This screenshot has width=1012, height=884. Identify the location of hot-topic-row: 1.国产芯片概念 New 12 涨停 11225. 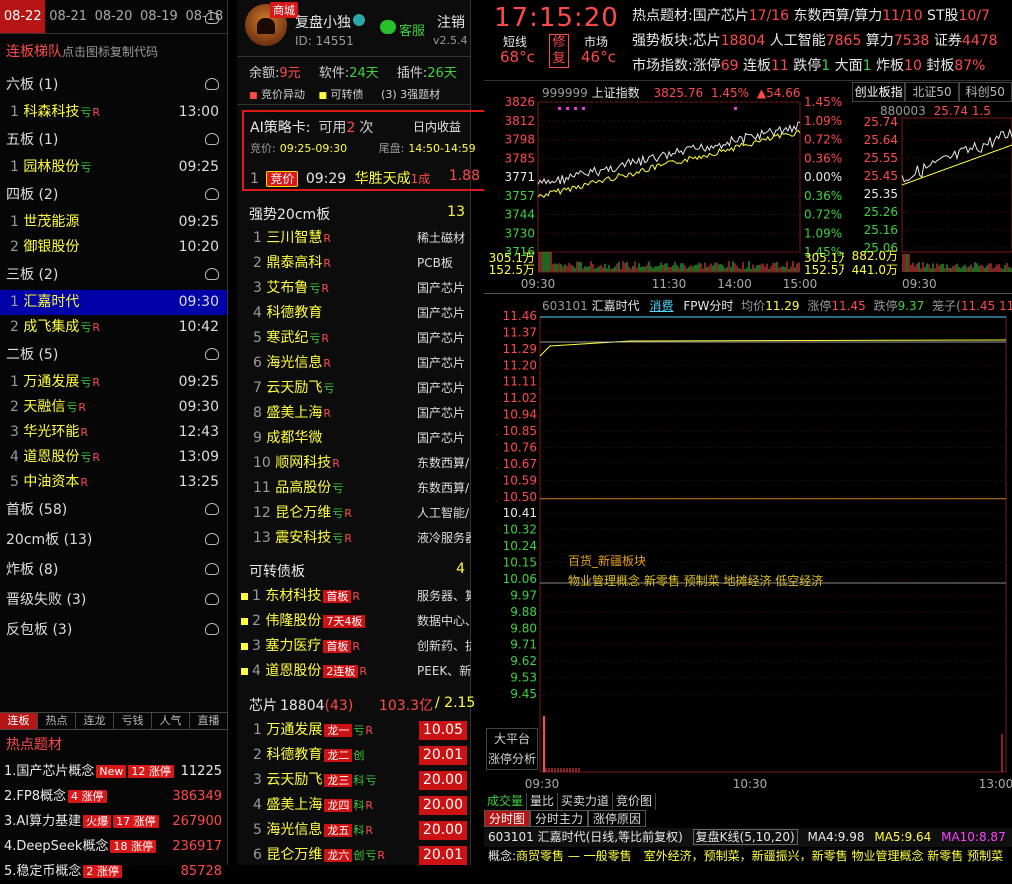
(114, 771).